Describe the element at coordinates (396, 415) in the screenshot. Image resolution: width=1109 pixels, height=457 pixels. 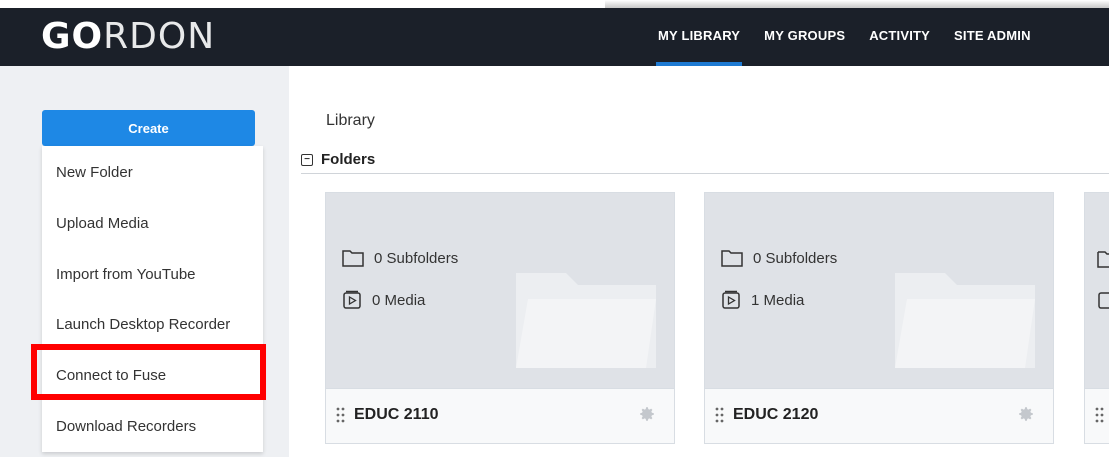
I see `folder-title: EDUC 2110` at that location.